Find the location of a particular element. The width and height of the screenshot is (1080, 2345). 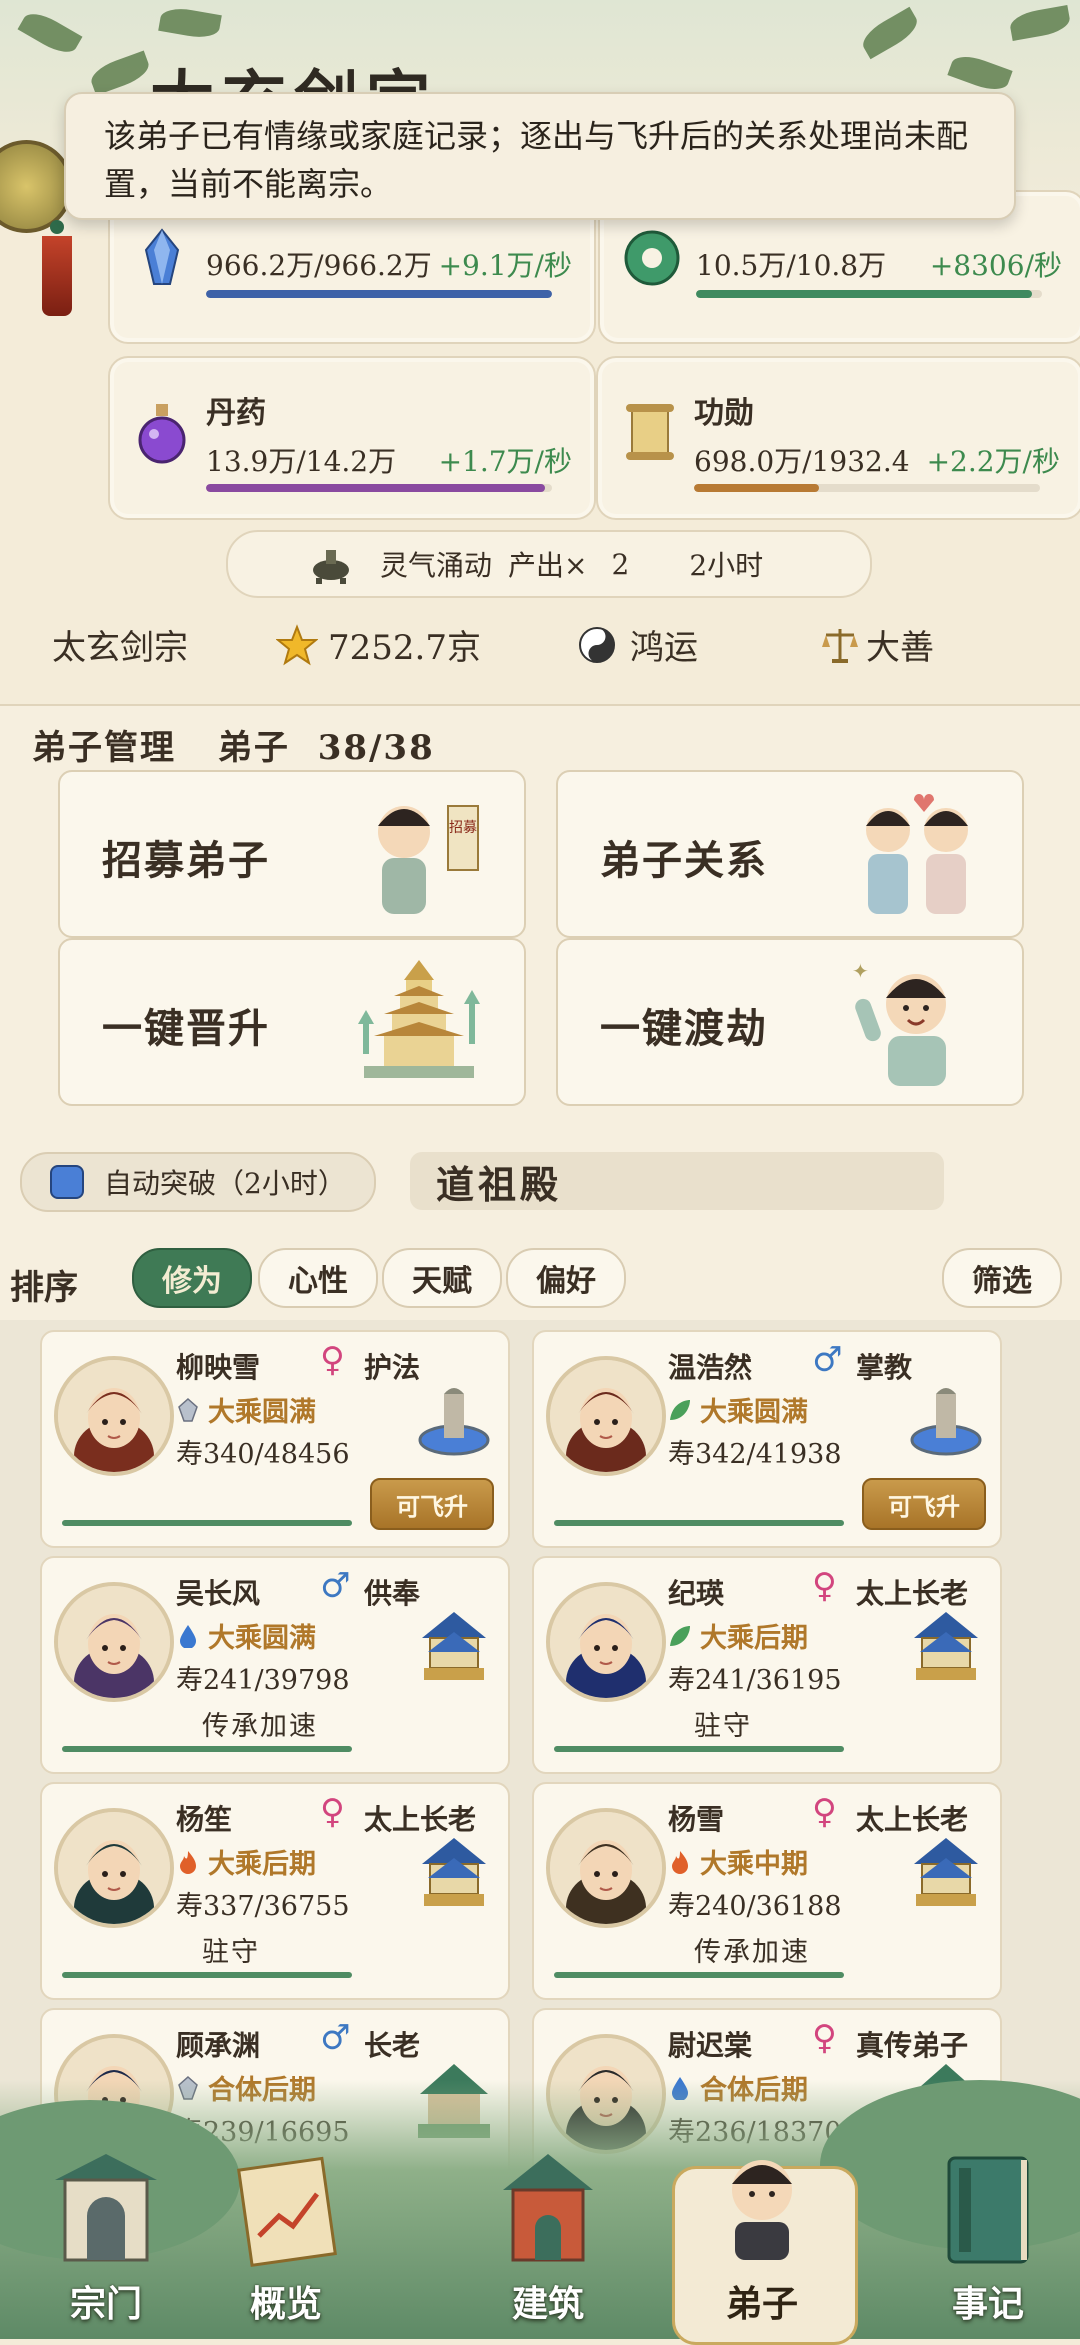

disciple-card: 温浩然 ♂ 掌教 大乘圆满 寿342/41938 可飞升 is located at coordinates (767, 1439).